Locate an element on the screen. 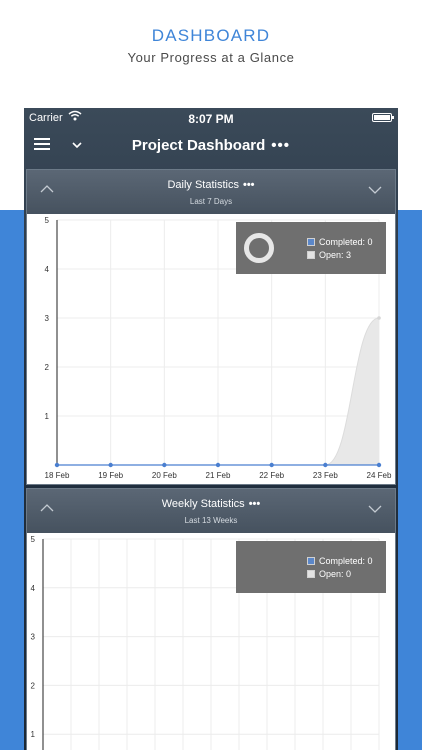 This screenshot has height=750, width=422. x-tick-label: 20 Feb is located at coordinates (164, 475).